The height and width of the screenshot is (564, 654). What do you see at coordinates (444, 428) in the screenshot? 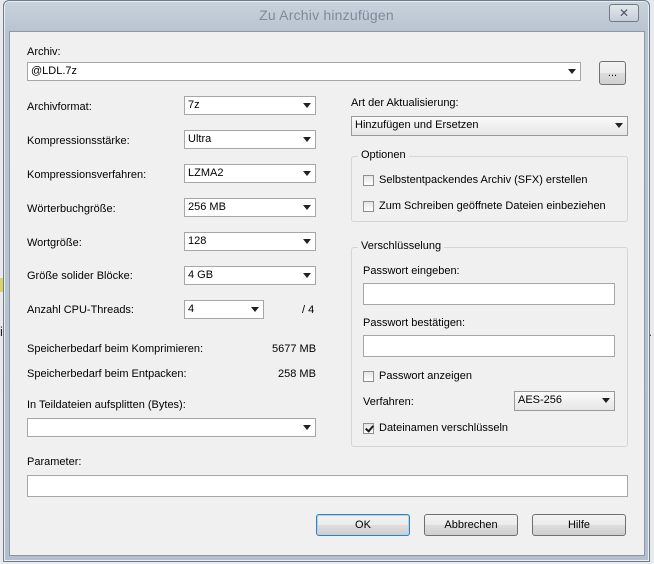
I see `encrypt-filenames-checkbox-label: Dateinamen verschlüsseln` at bounding box center [444, 428].